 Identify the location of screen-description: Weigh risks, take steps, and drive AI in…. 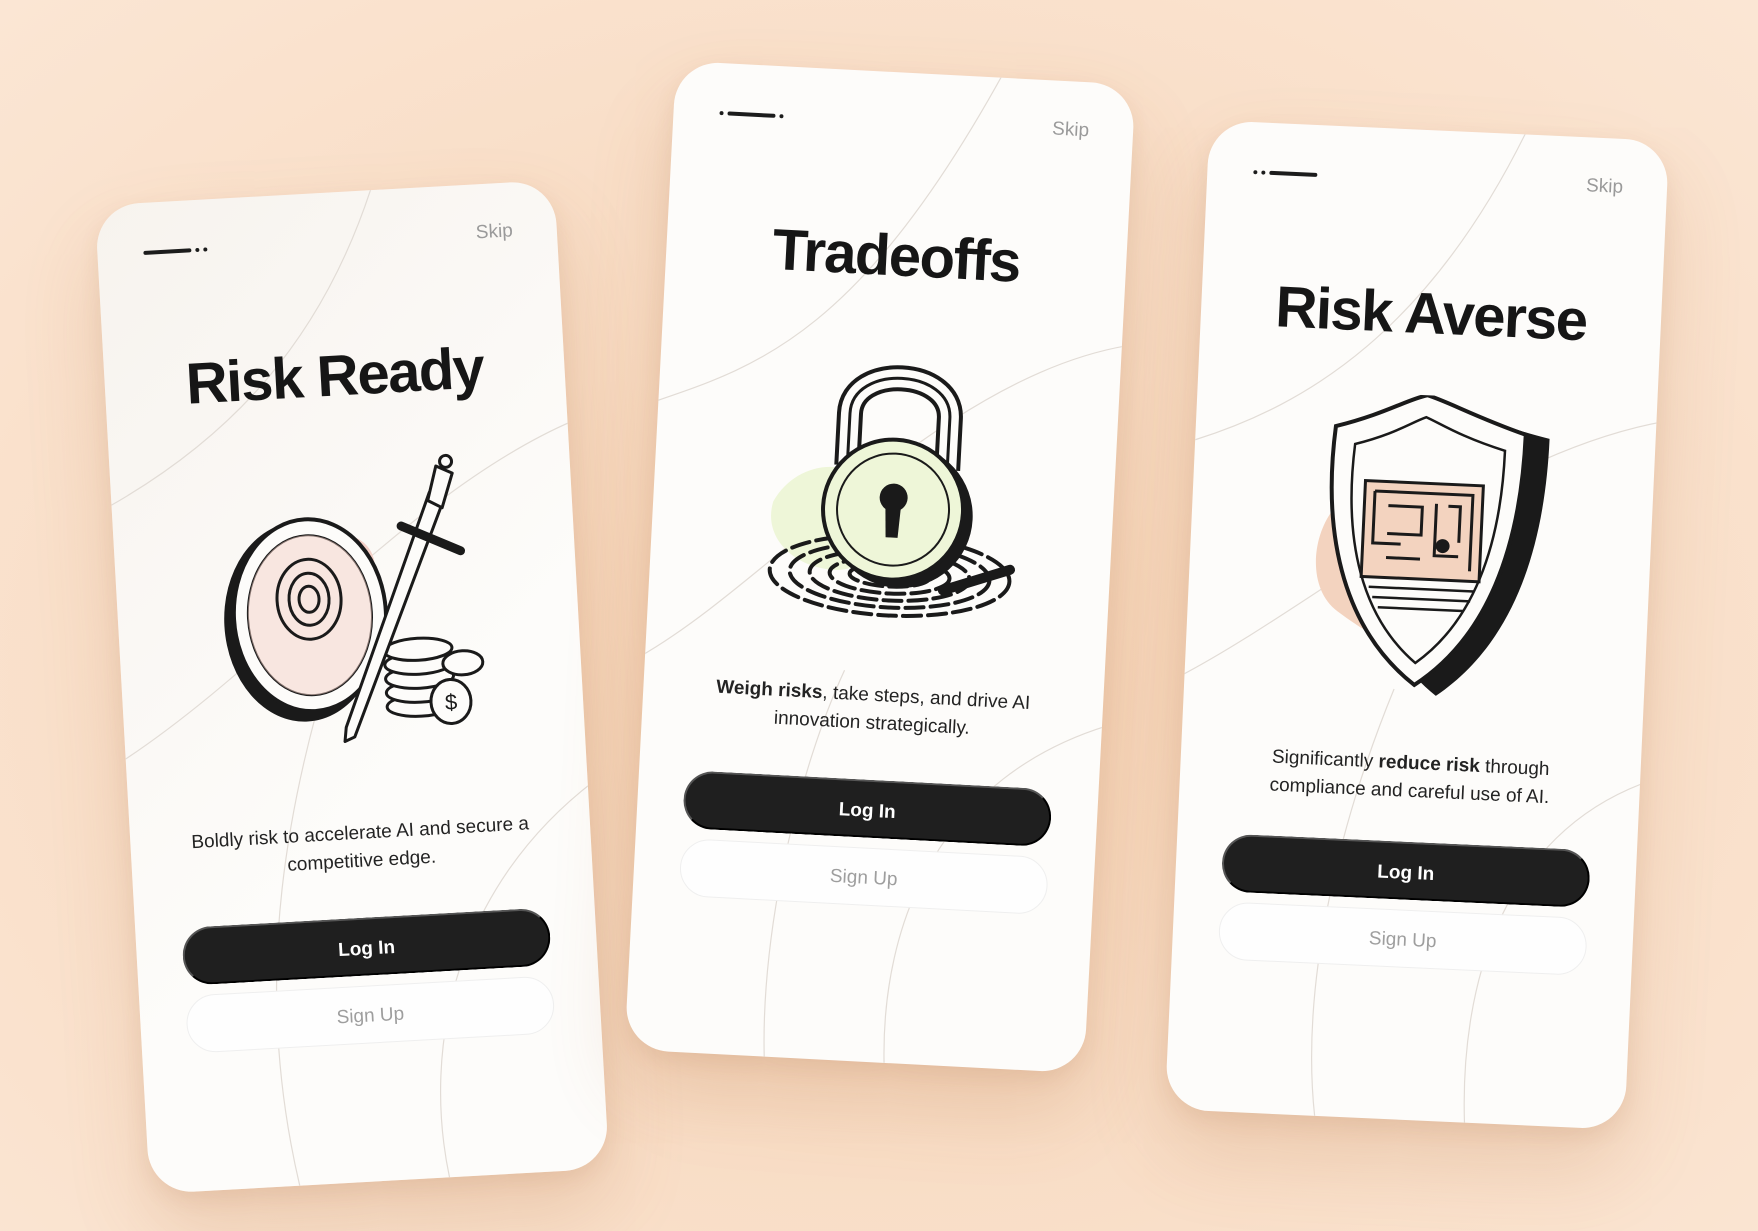
(872, 709).